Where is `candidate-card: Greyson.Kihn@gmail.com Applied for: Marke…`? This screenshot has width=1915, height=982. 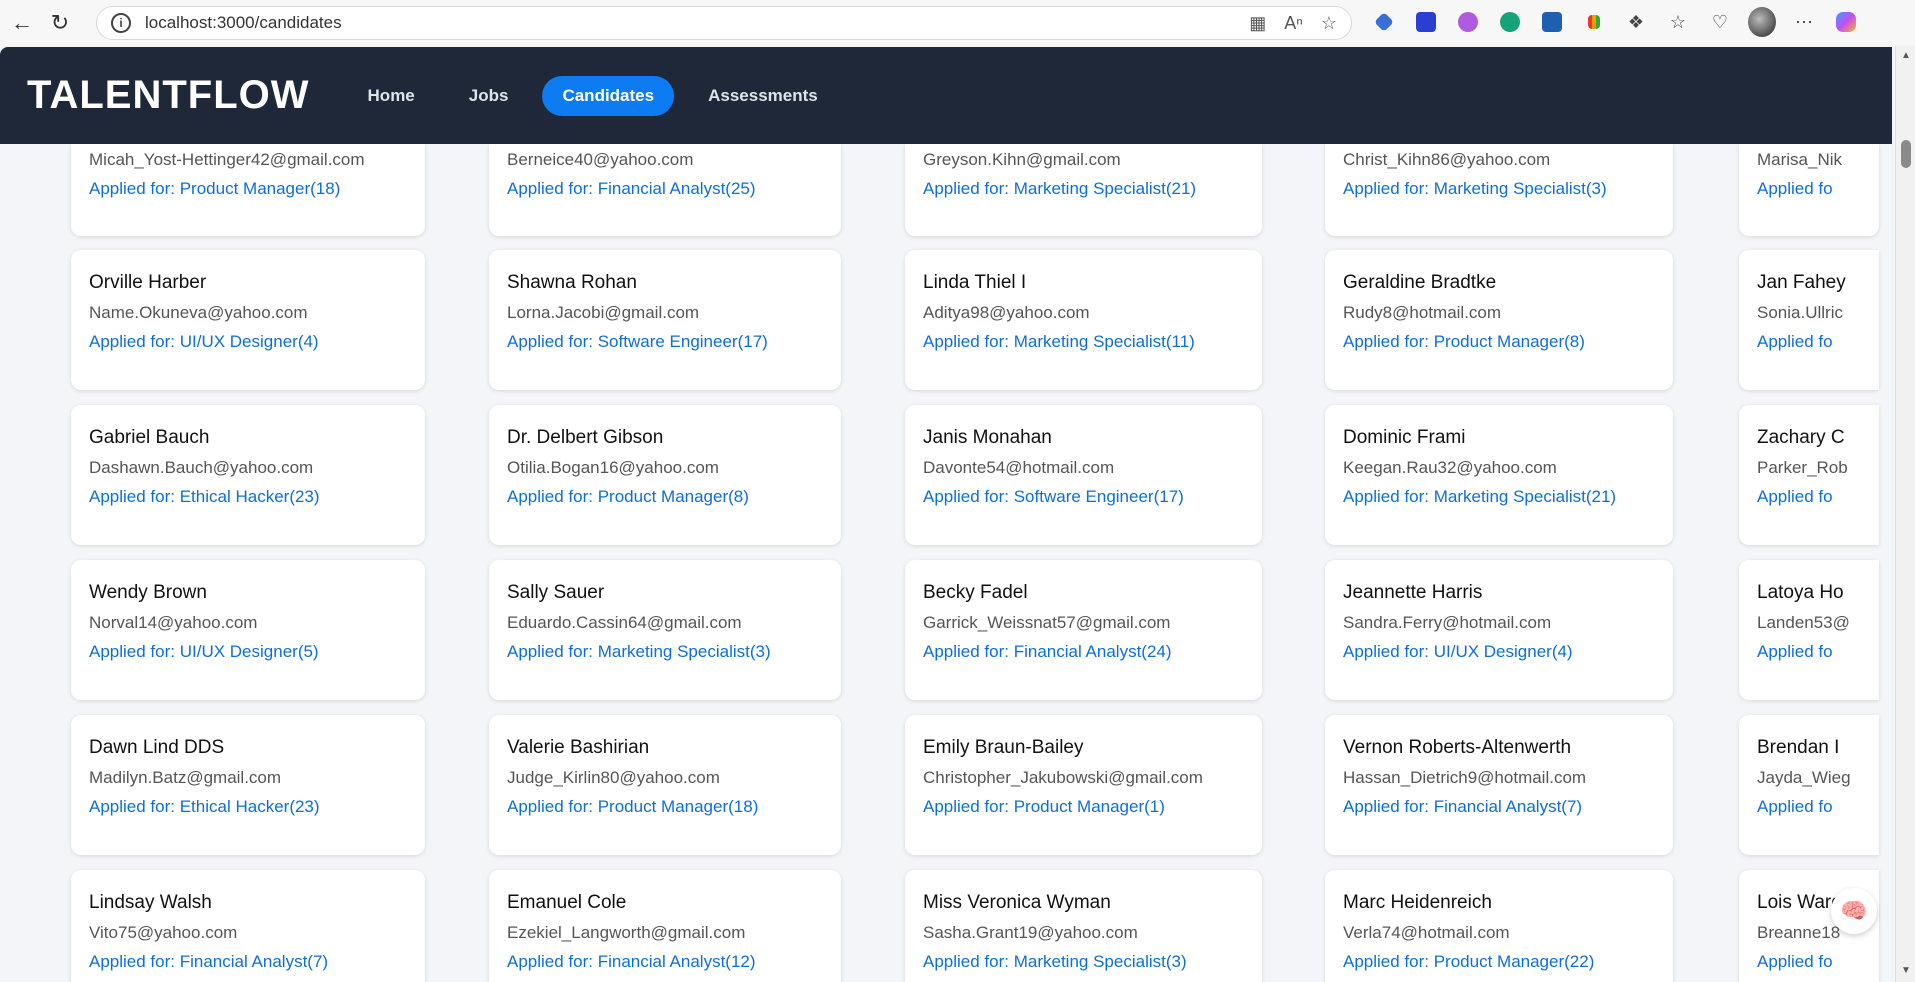
candidate-card: Greyson.Kihn@gmail.com Applied for: Marke… is located at coordinates (1083, 190).